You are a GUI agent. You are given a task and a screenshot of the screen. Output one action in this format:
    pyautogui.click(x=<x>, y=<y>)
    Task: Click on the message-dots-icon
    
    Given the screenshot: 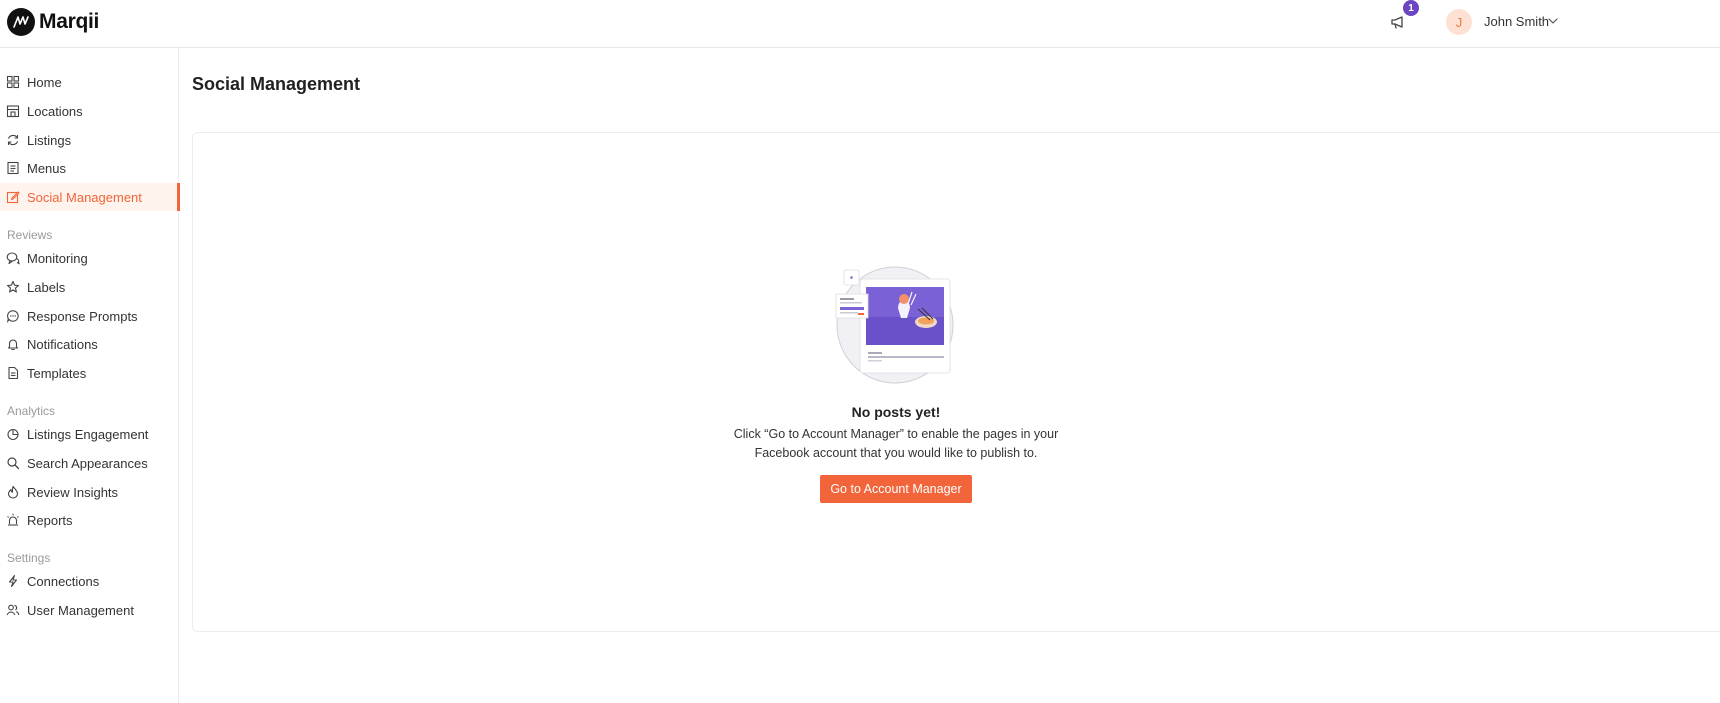 What is the action you would take?
    pyautogui.click(x=12, y=316)
    